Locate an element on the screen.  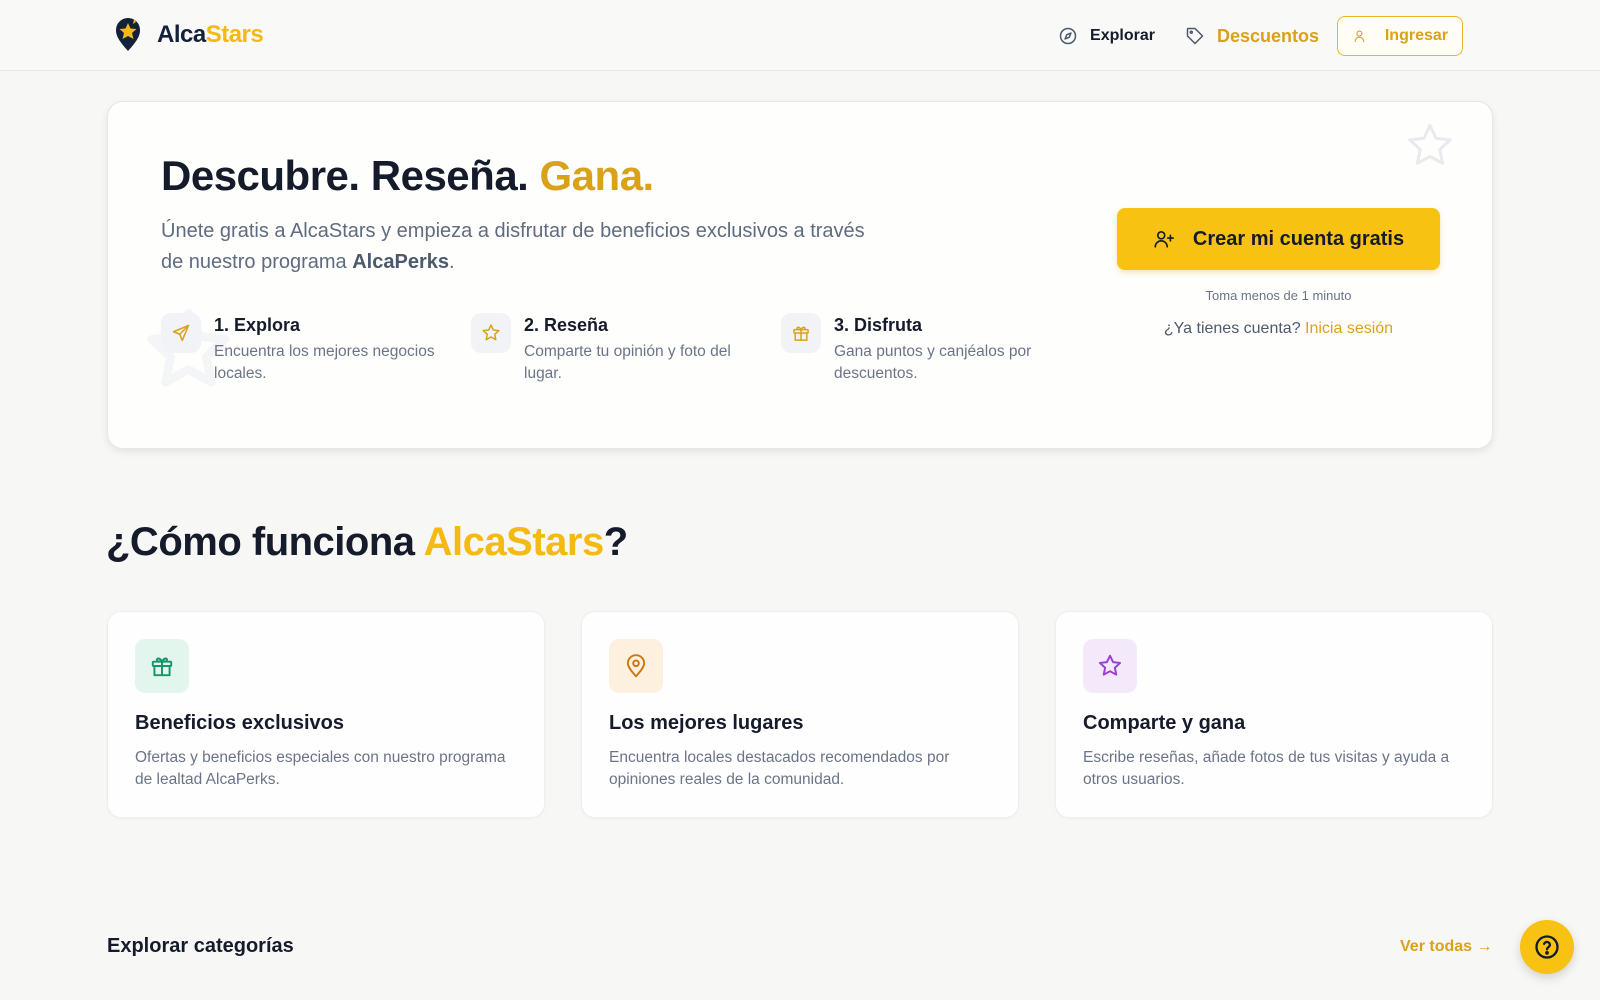
how-title-accent: AlcaStars is located at coordinates (514, 542).